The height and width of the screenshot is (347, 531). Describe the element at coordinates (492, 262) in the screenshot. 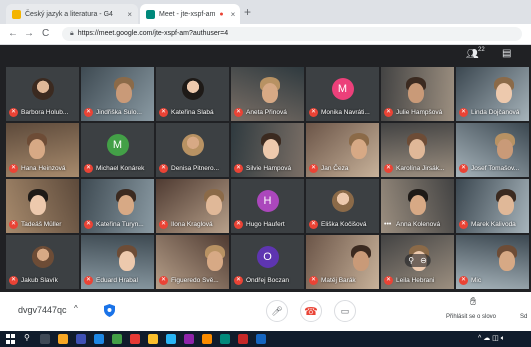

I see `participant-tile: ✕ Mic` at that location.